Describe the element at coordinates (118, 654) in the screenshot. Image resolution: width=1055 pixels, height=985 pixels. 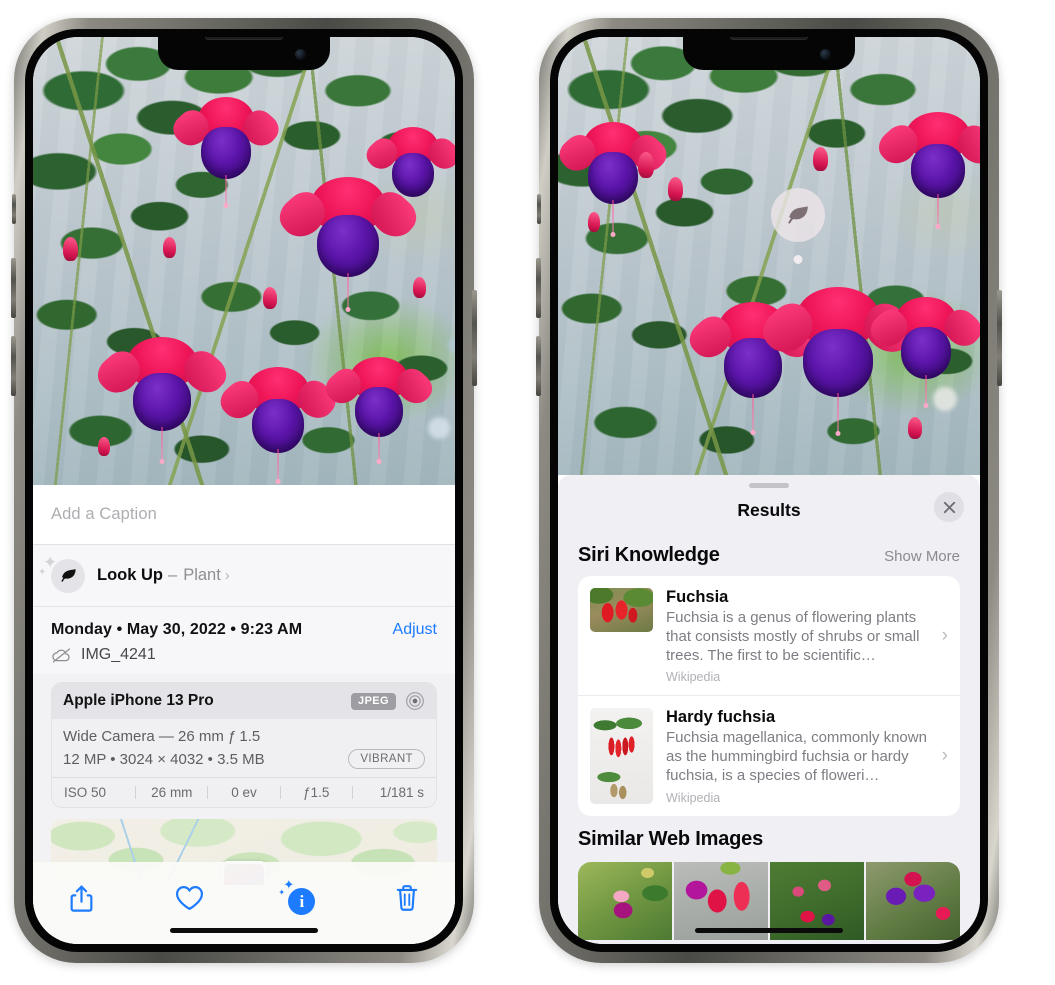
I see `photo-filename: IMG_4241` at that location.